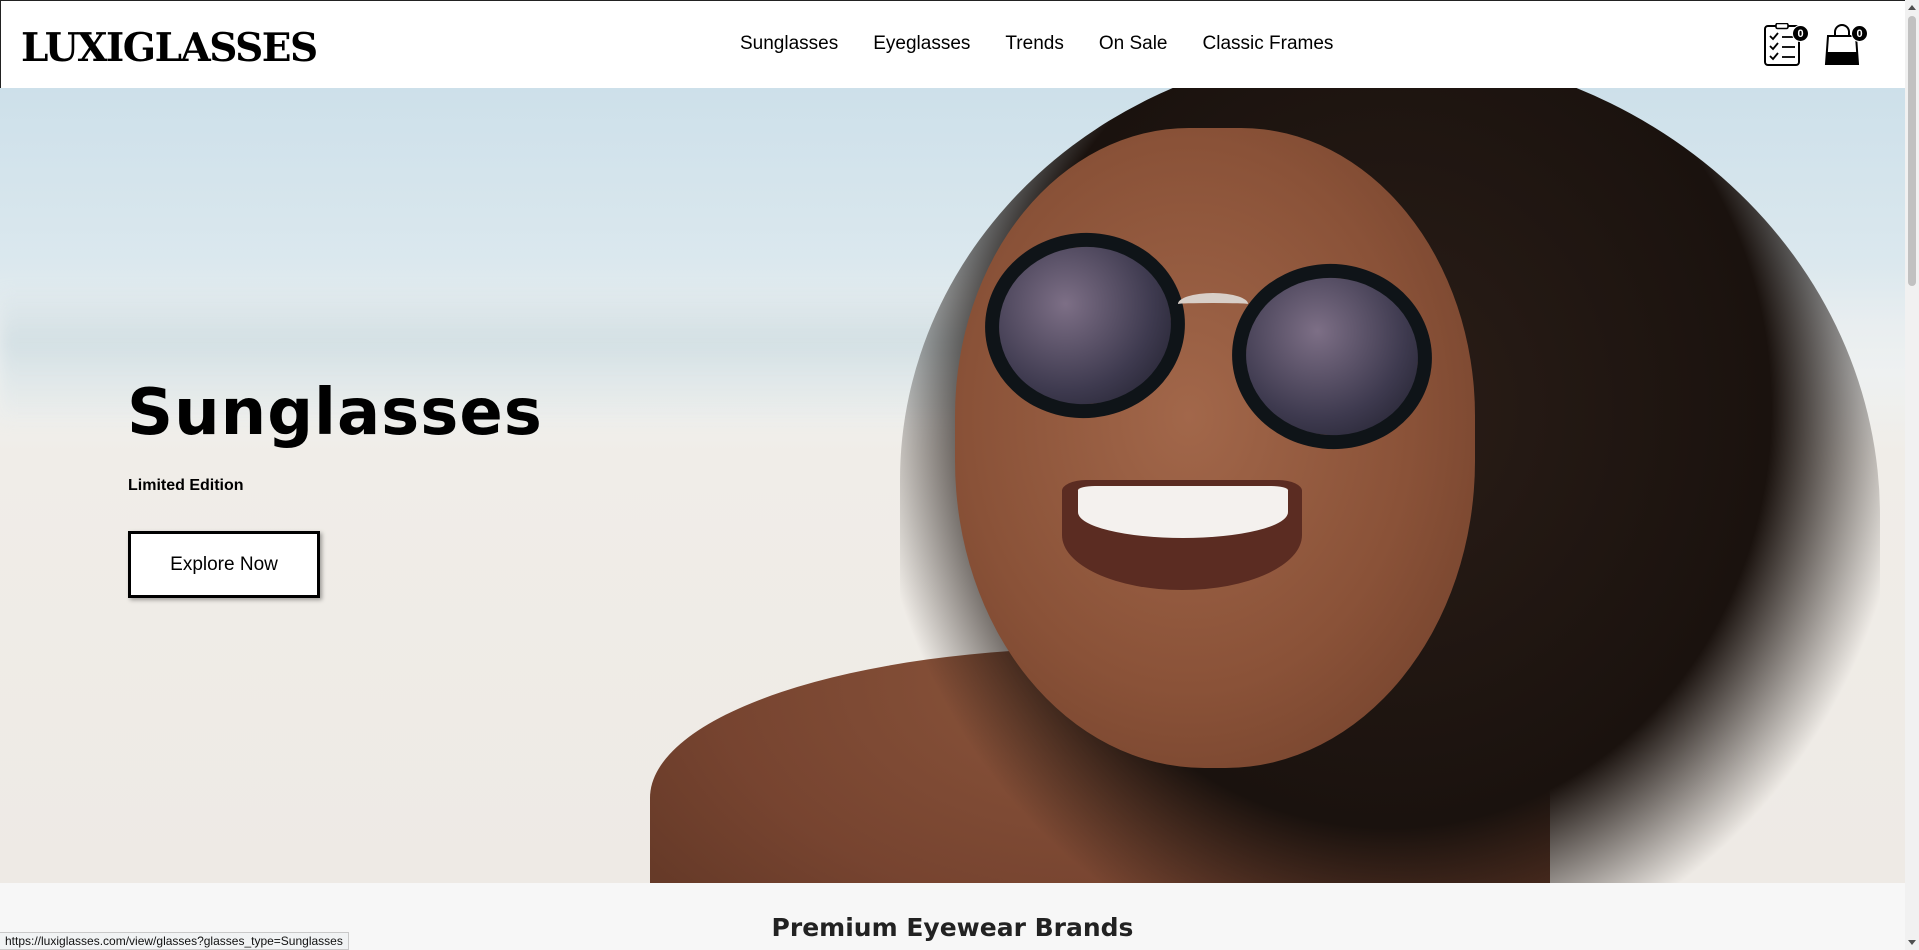 The width and height of the screenshot is (1919, 950). I want to click on explore-now-button: Explore Now, so click(224, 564).